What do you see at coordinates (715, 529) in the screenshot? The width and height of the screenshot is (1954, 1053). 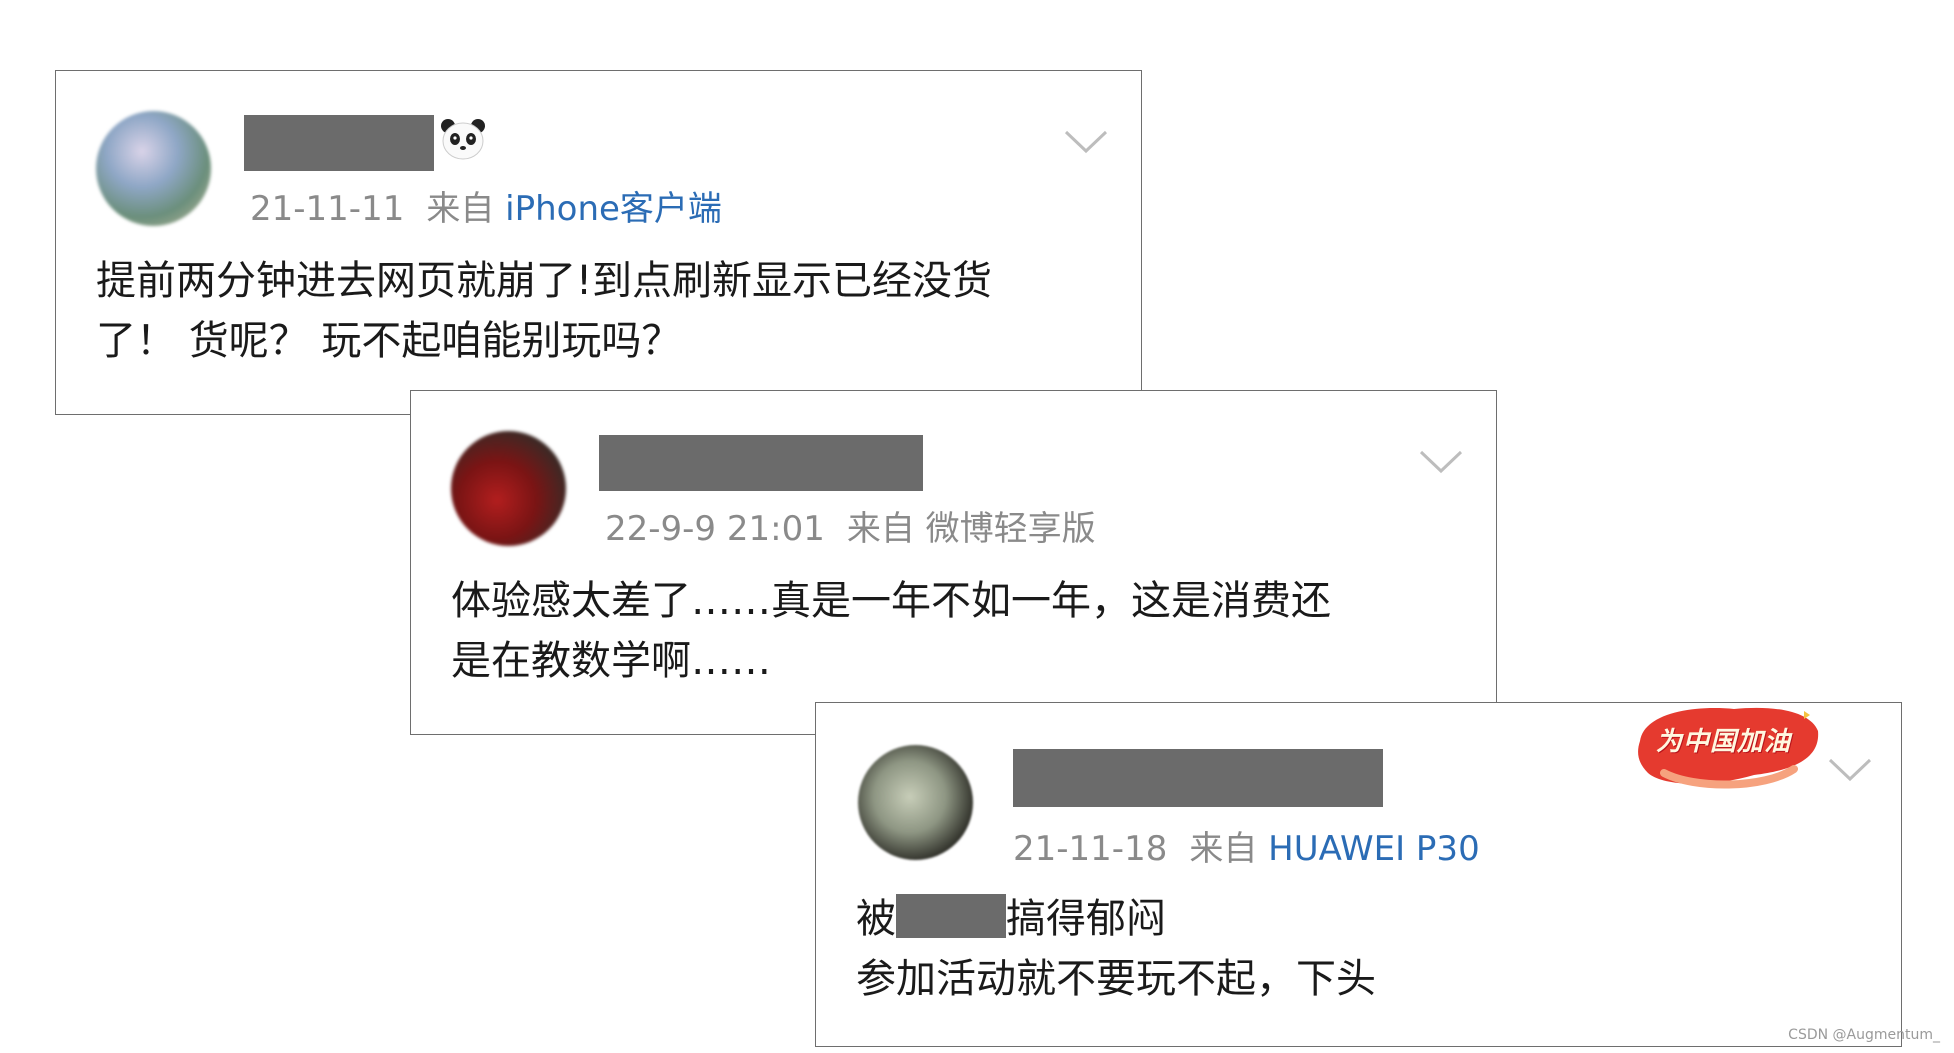 I see `comment-date: 22-9-9 21:01` at bounding box center [715, 529].